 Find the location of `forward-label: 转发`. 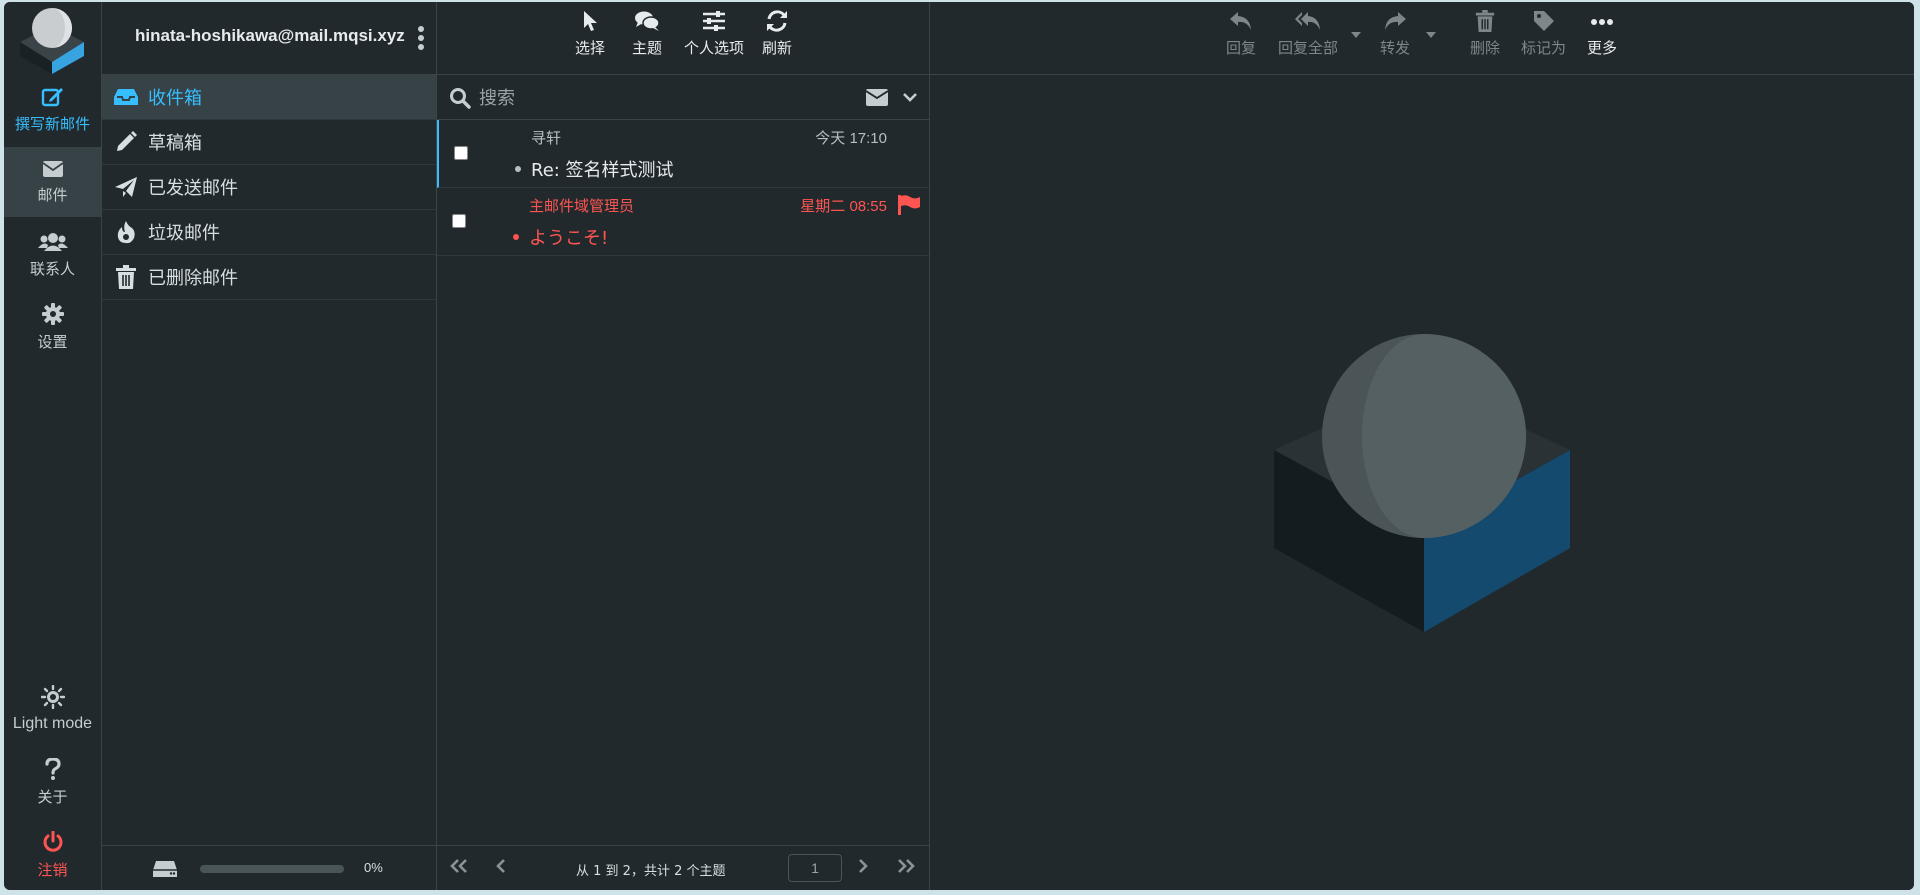

forward-label: 转发 is located at coordinates (1395, 48).